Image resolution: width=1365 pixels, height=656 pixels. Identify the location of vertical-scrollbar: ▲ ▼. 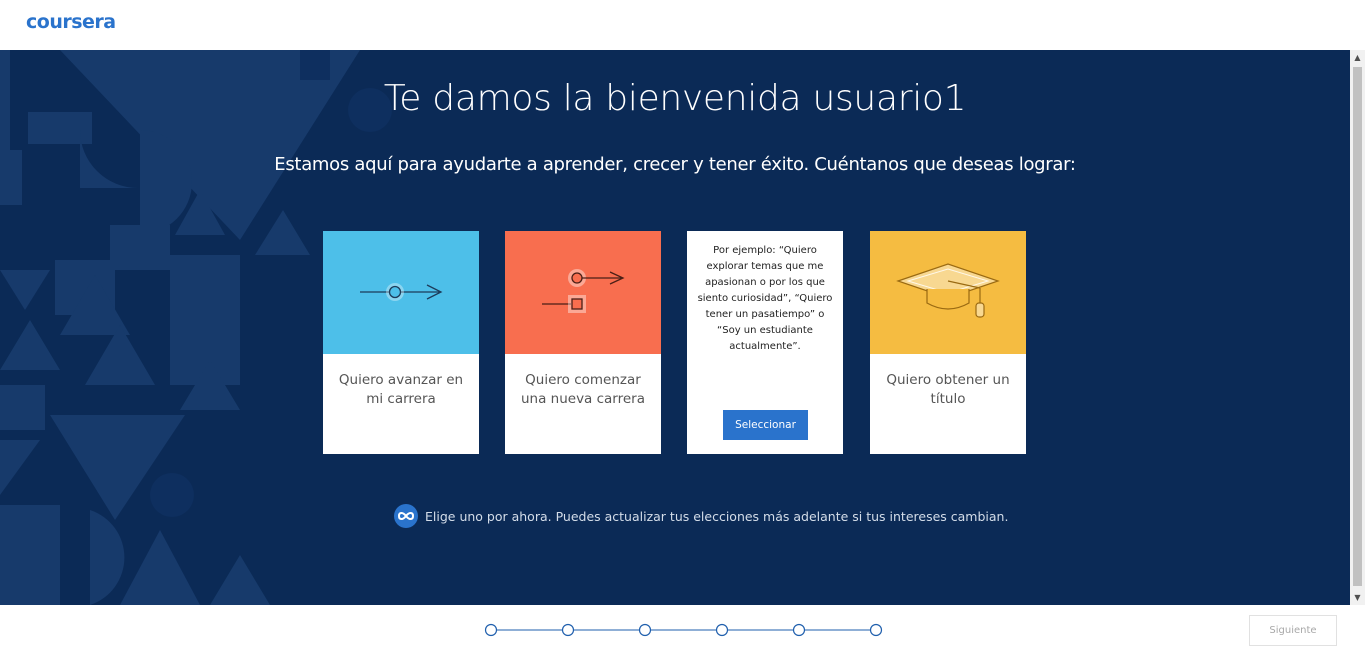
(1357, 327).